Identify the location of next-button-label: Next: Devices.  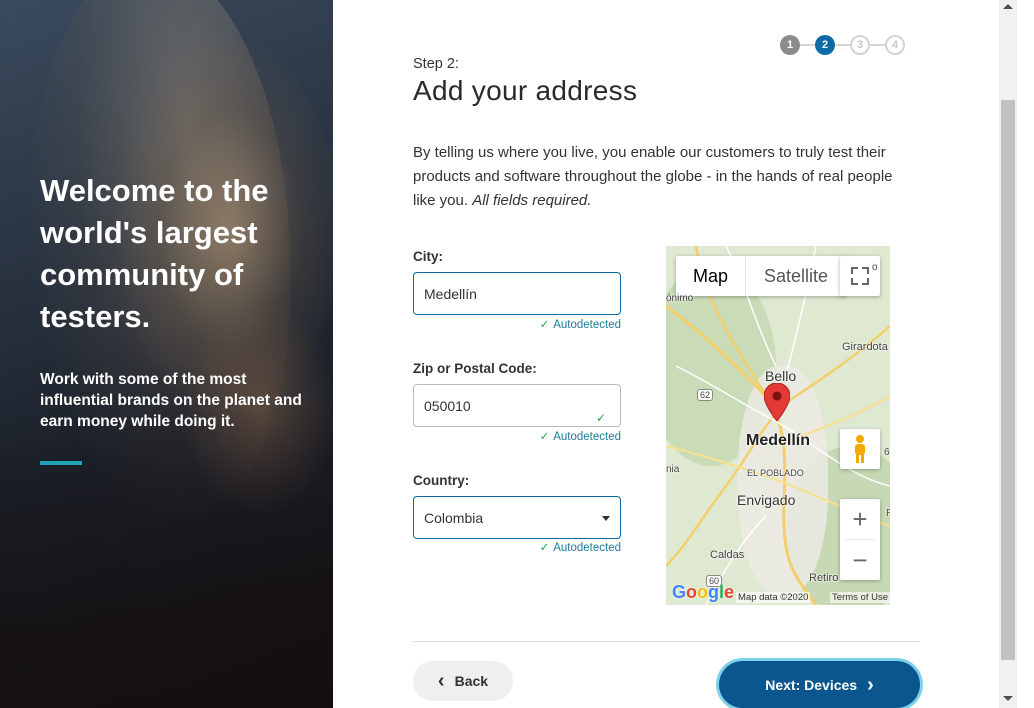
(811, 684).